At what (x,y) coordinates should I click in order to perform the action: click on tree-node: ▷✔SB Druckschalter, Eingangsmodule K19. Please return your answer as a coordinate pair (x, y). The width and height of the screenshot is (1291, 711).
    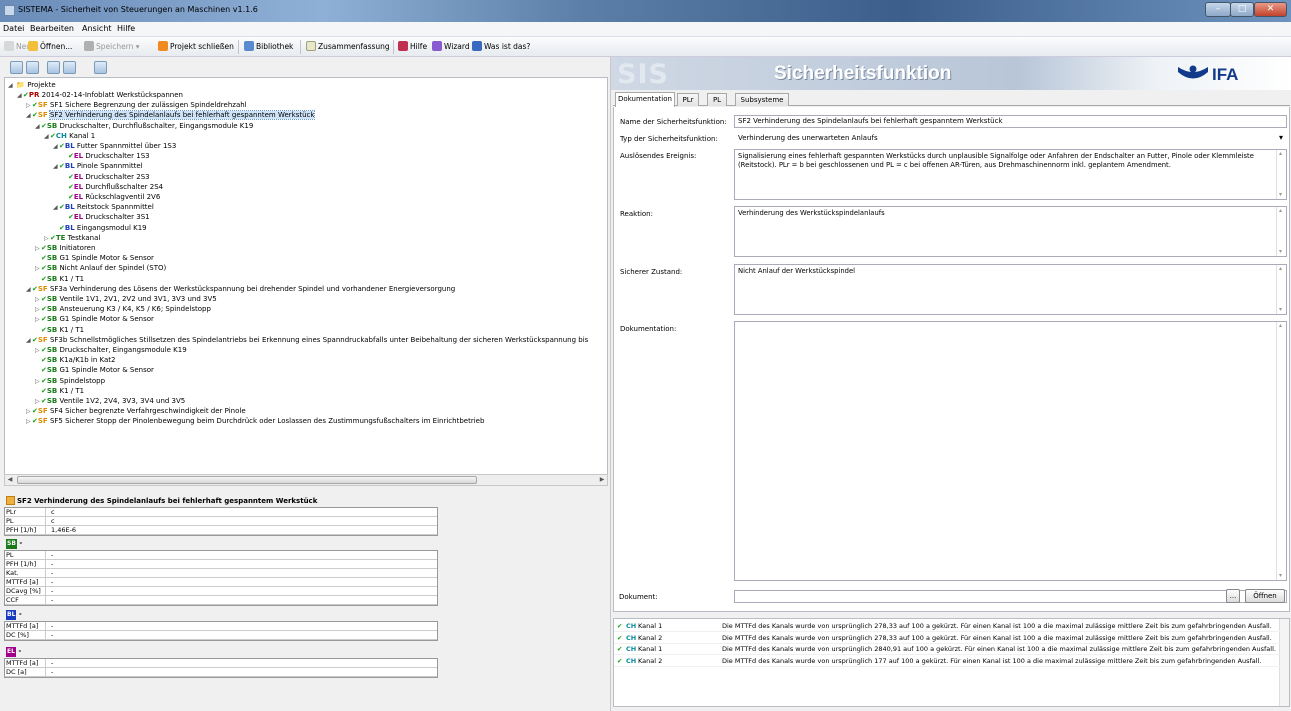
    Looking at the image, I should click on (111, 350).